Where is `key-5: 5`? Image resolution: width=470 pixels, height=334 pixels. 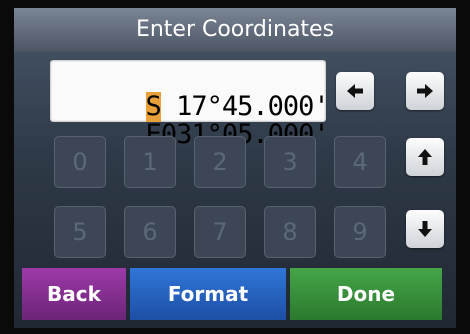
key-5: 5 is located at coordinates (80, 232).